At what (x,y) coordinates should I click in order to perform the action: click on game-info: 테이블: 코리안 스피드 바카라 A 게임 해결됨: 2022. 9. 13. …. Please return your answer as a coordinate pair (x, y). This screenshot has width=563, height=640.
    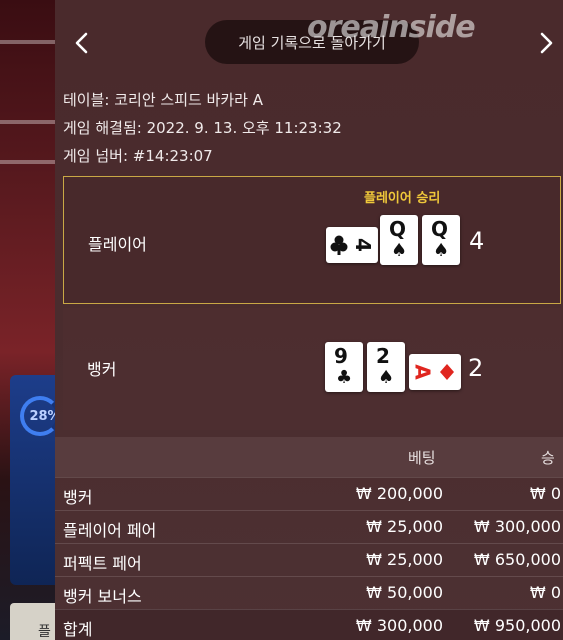
    Looking at the image, I should click on (202, 128).